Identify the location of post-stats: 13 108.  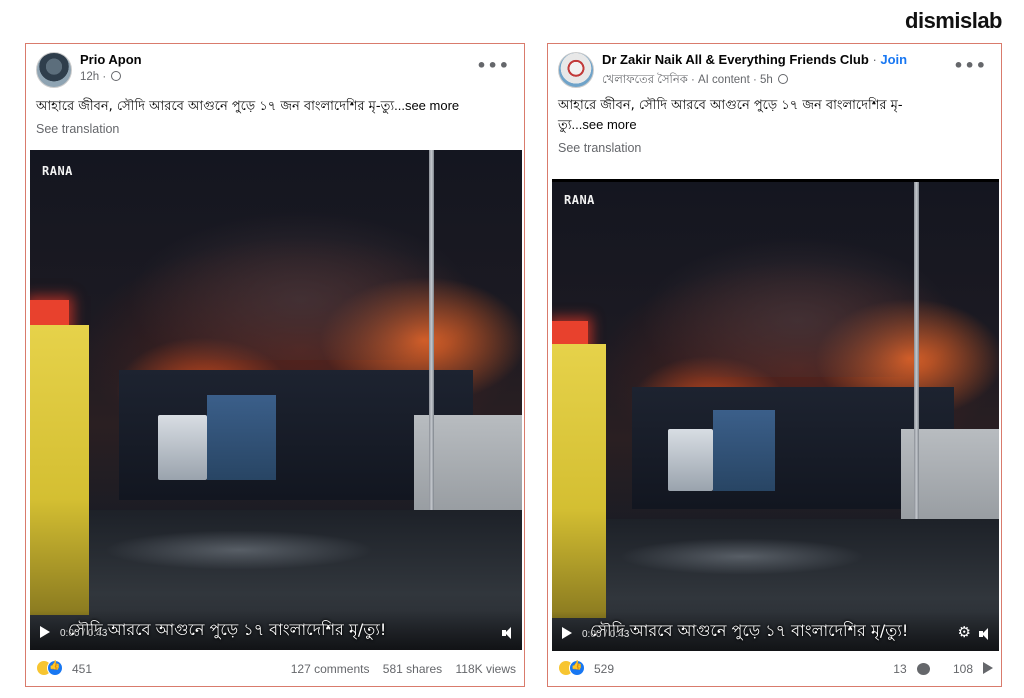
(933, 669).